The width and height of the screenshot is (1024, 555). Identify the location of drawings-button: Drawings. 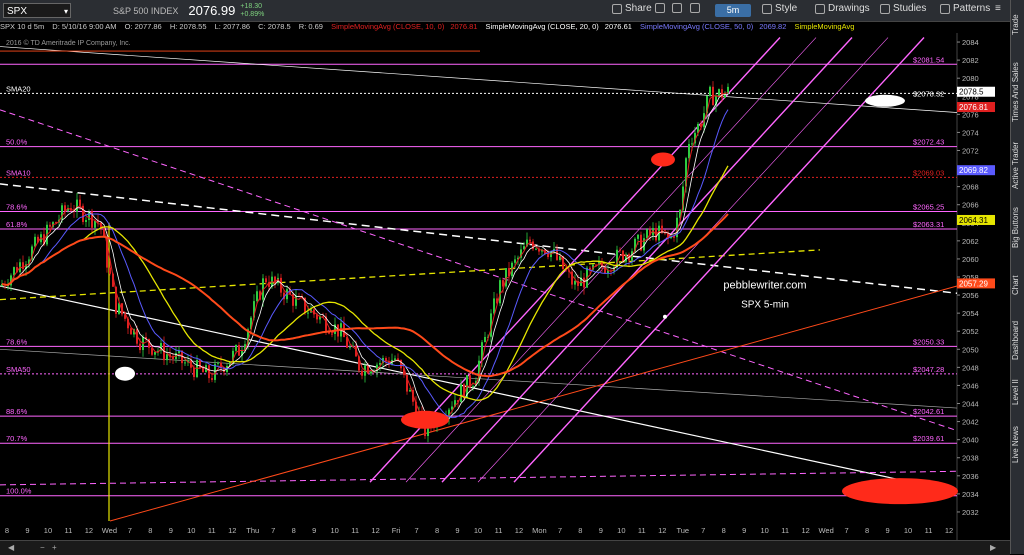
(842, 8).